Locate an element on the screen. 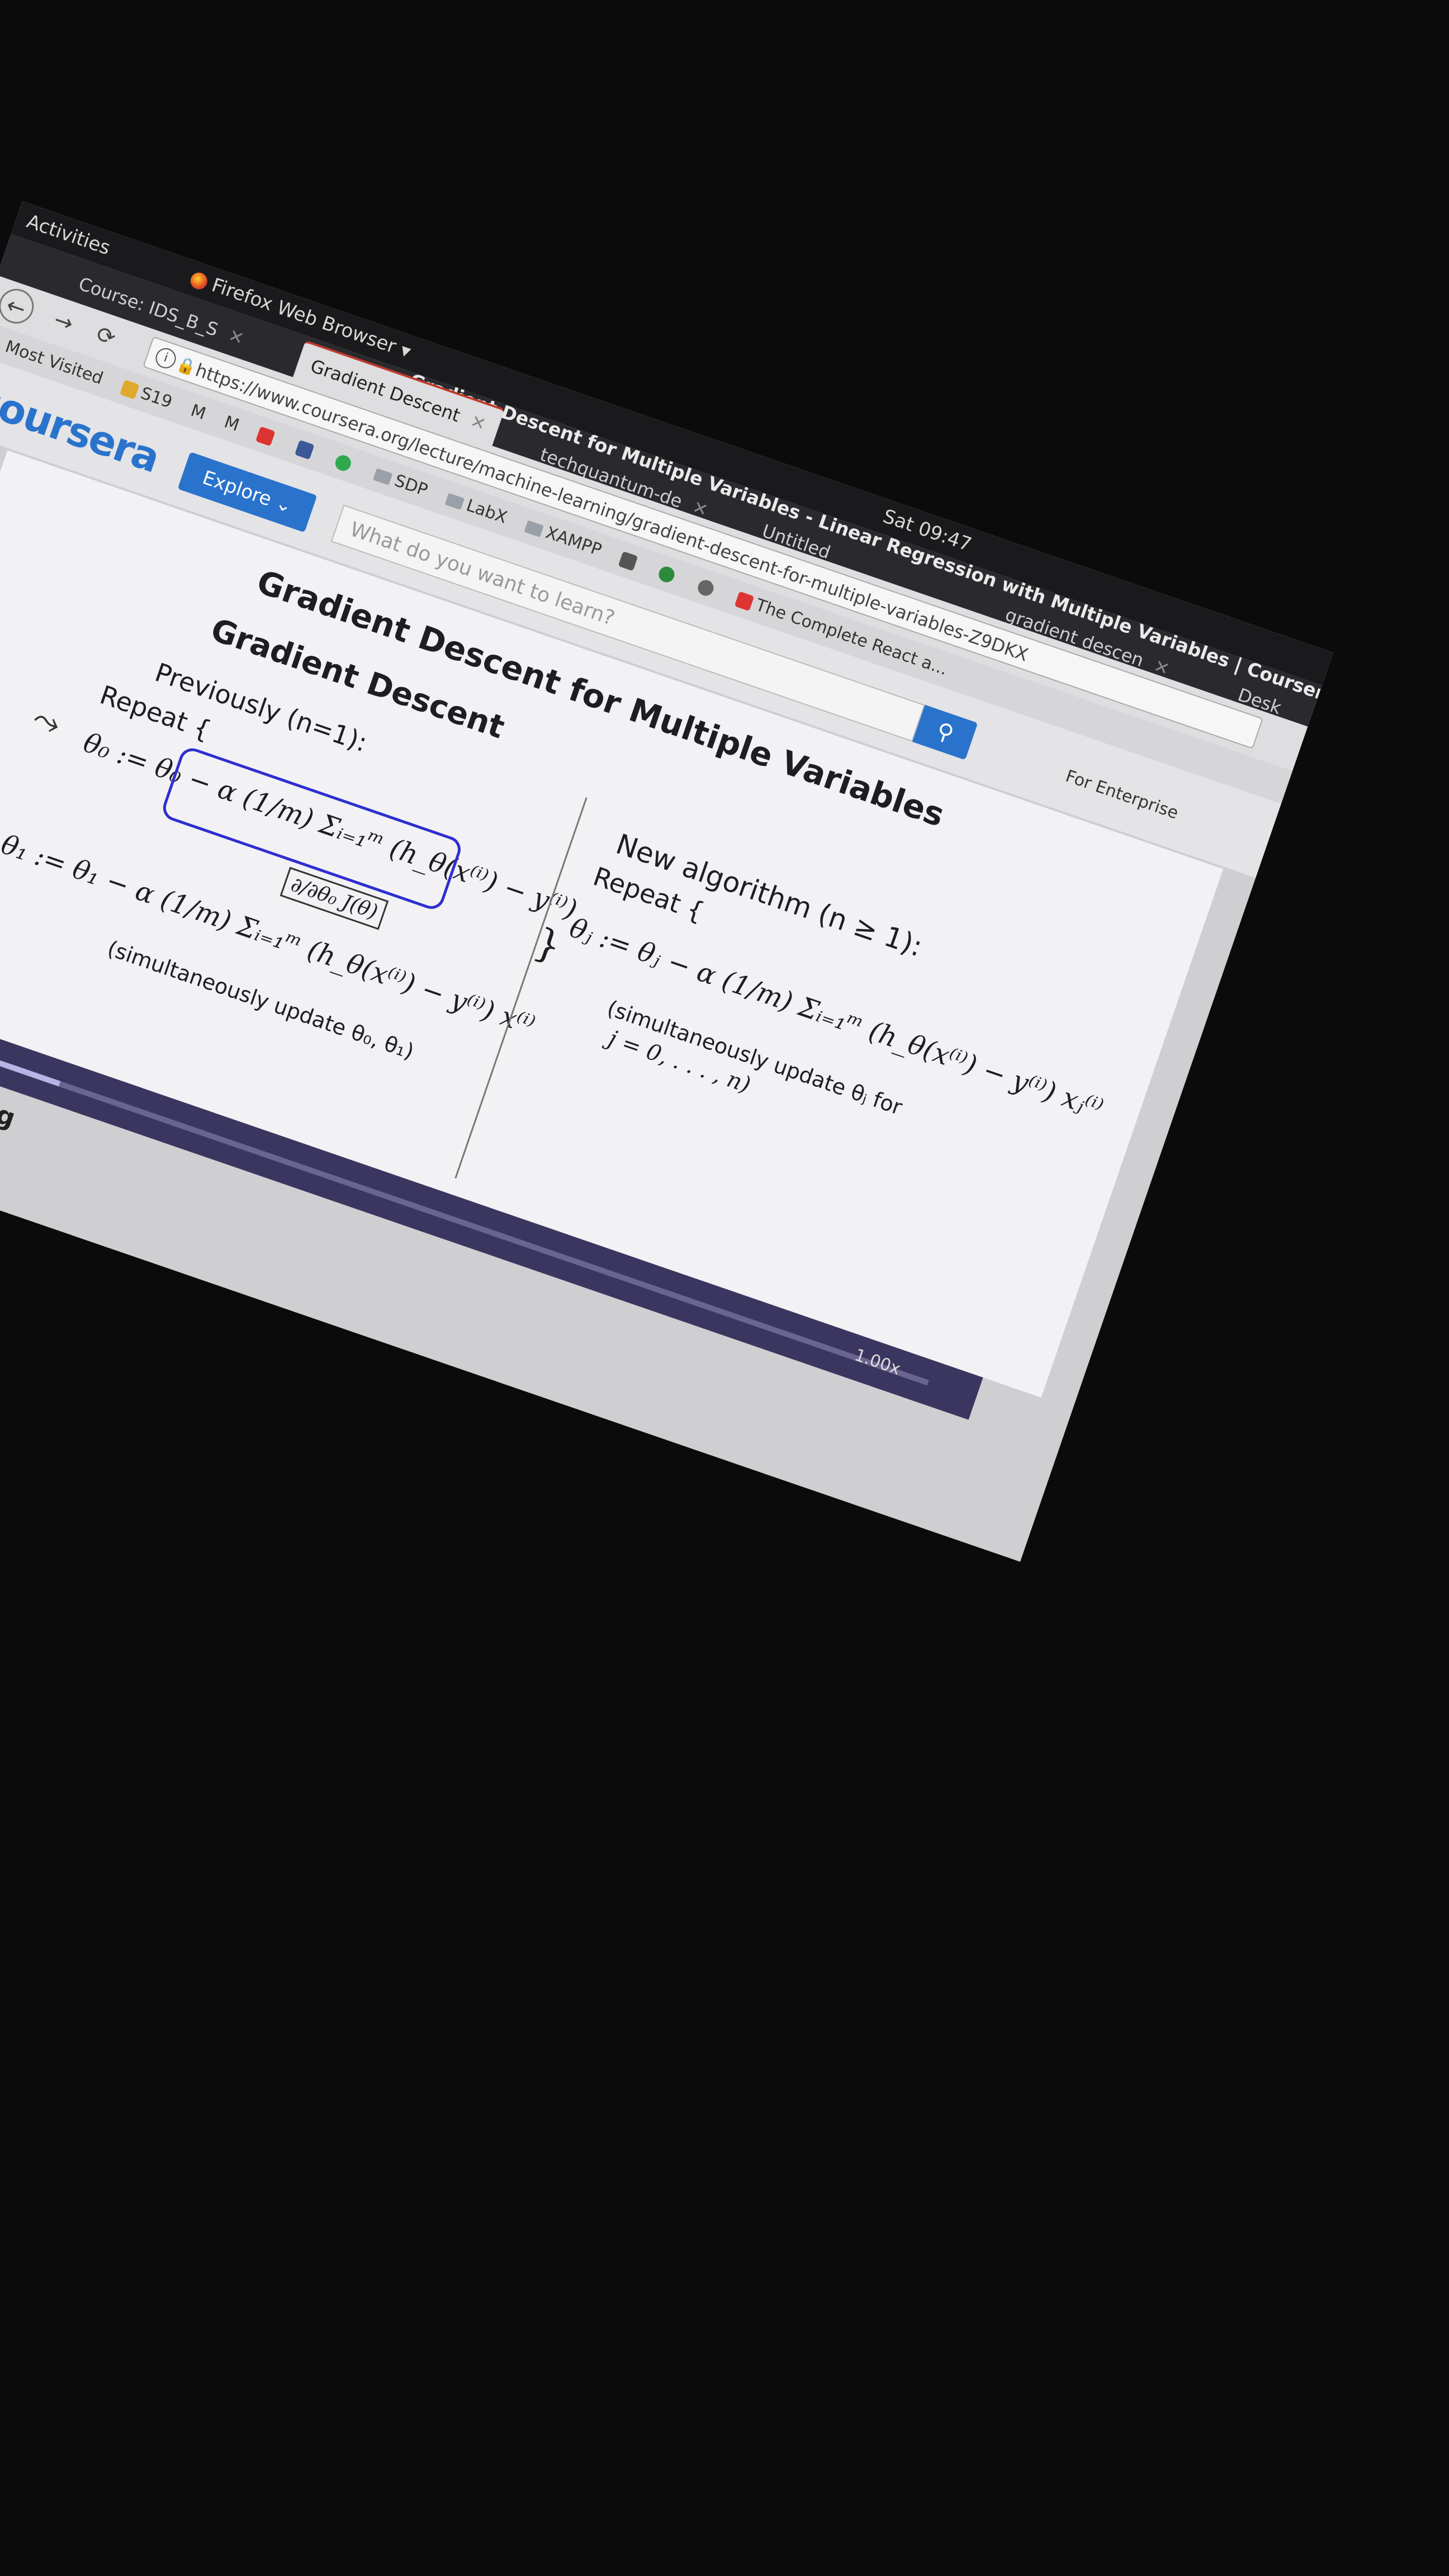 Image resolution: width=1449 pixels, height=2576 pixels. back-button: ← is located at coordinates (20, 306).